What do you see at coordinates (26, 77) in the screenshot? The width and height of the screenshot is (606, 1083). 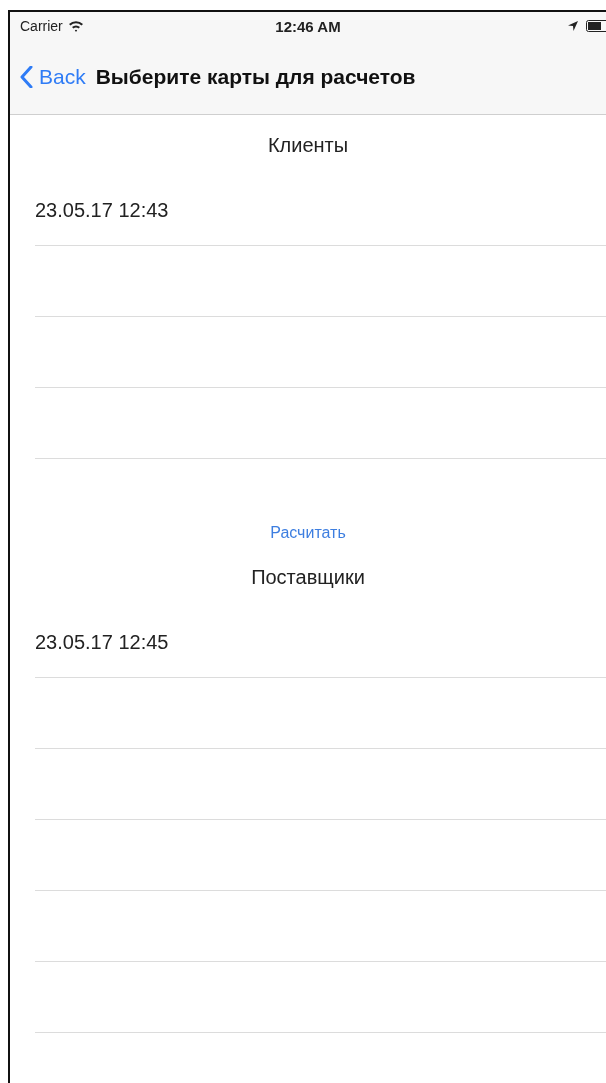 I see `chevron-icon` at bounding box center [26, 77].